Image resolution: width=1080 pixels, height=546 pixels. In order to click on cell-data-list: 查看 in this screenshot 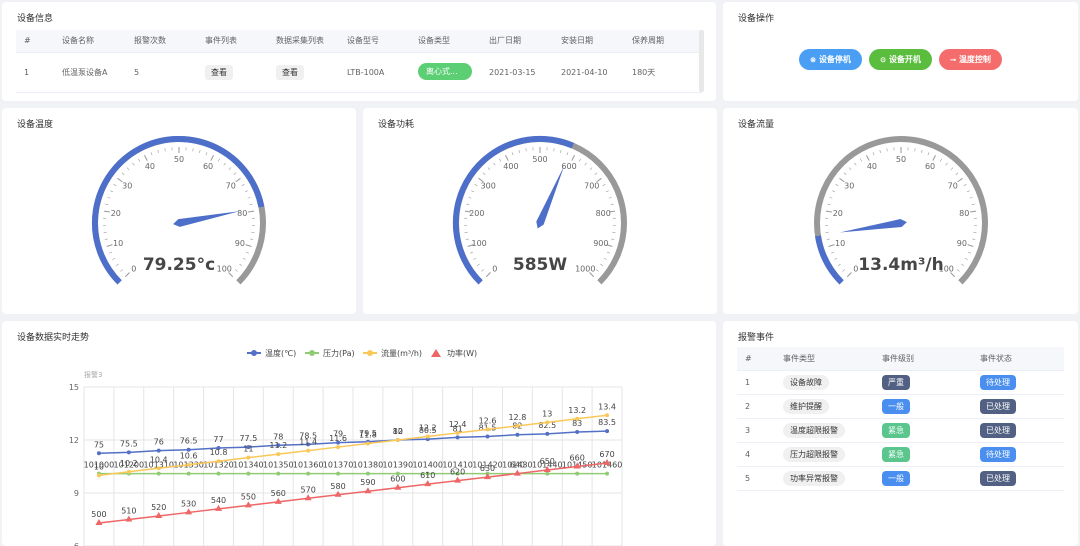, I will do `click(303, 72)`.